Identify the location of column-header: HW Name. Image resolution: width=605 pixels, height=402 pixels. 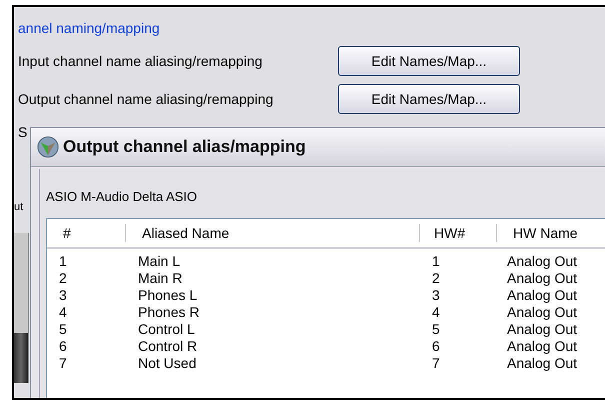
(551, 233).